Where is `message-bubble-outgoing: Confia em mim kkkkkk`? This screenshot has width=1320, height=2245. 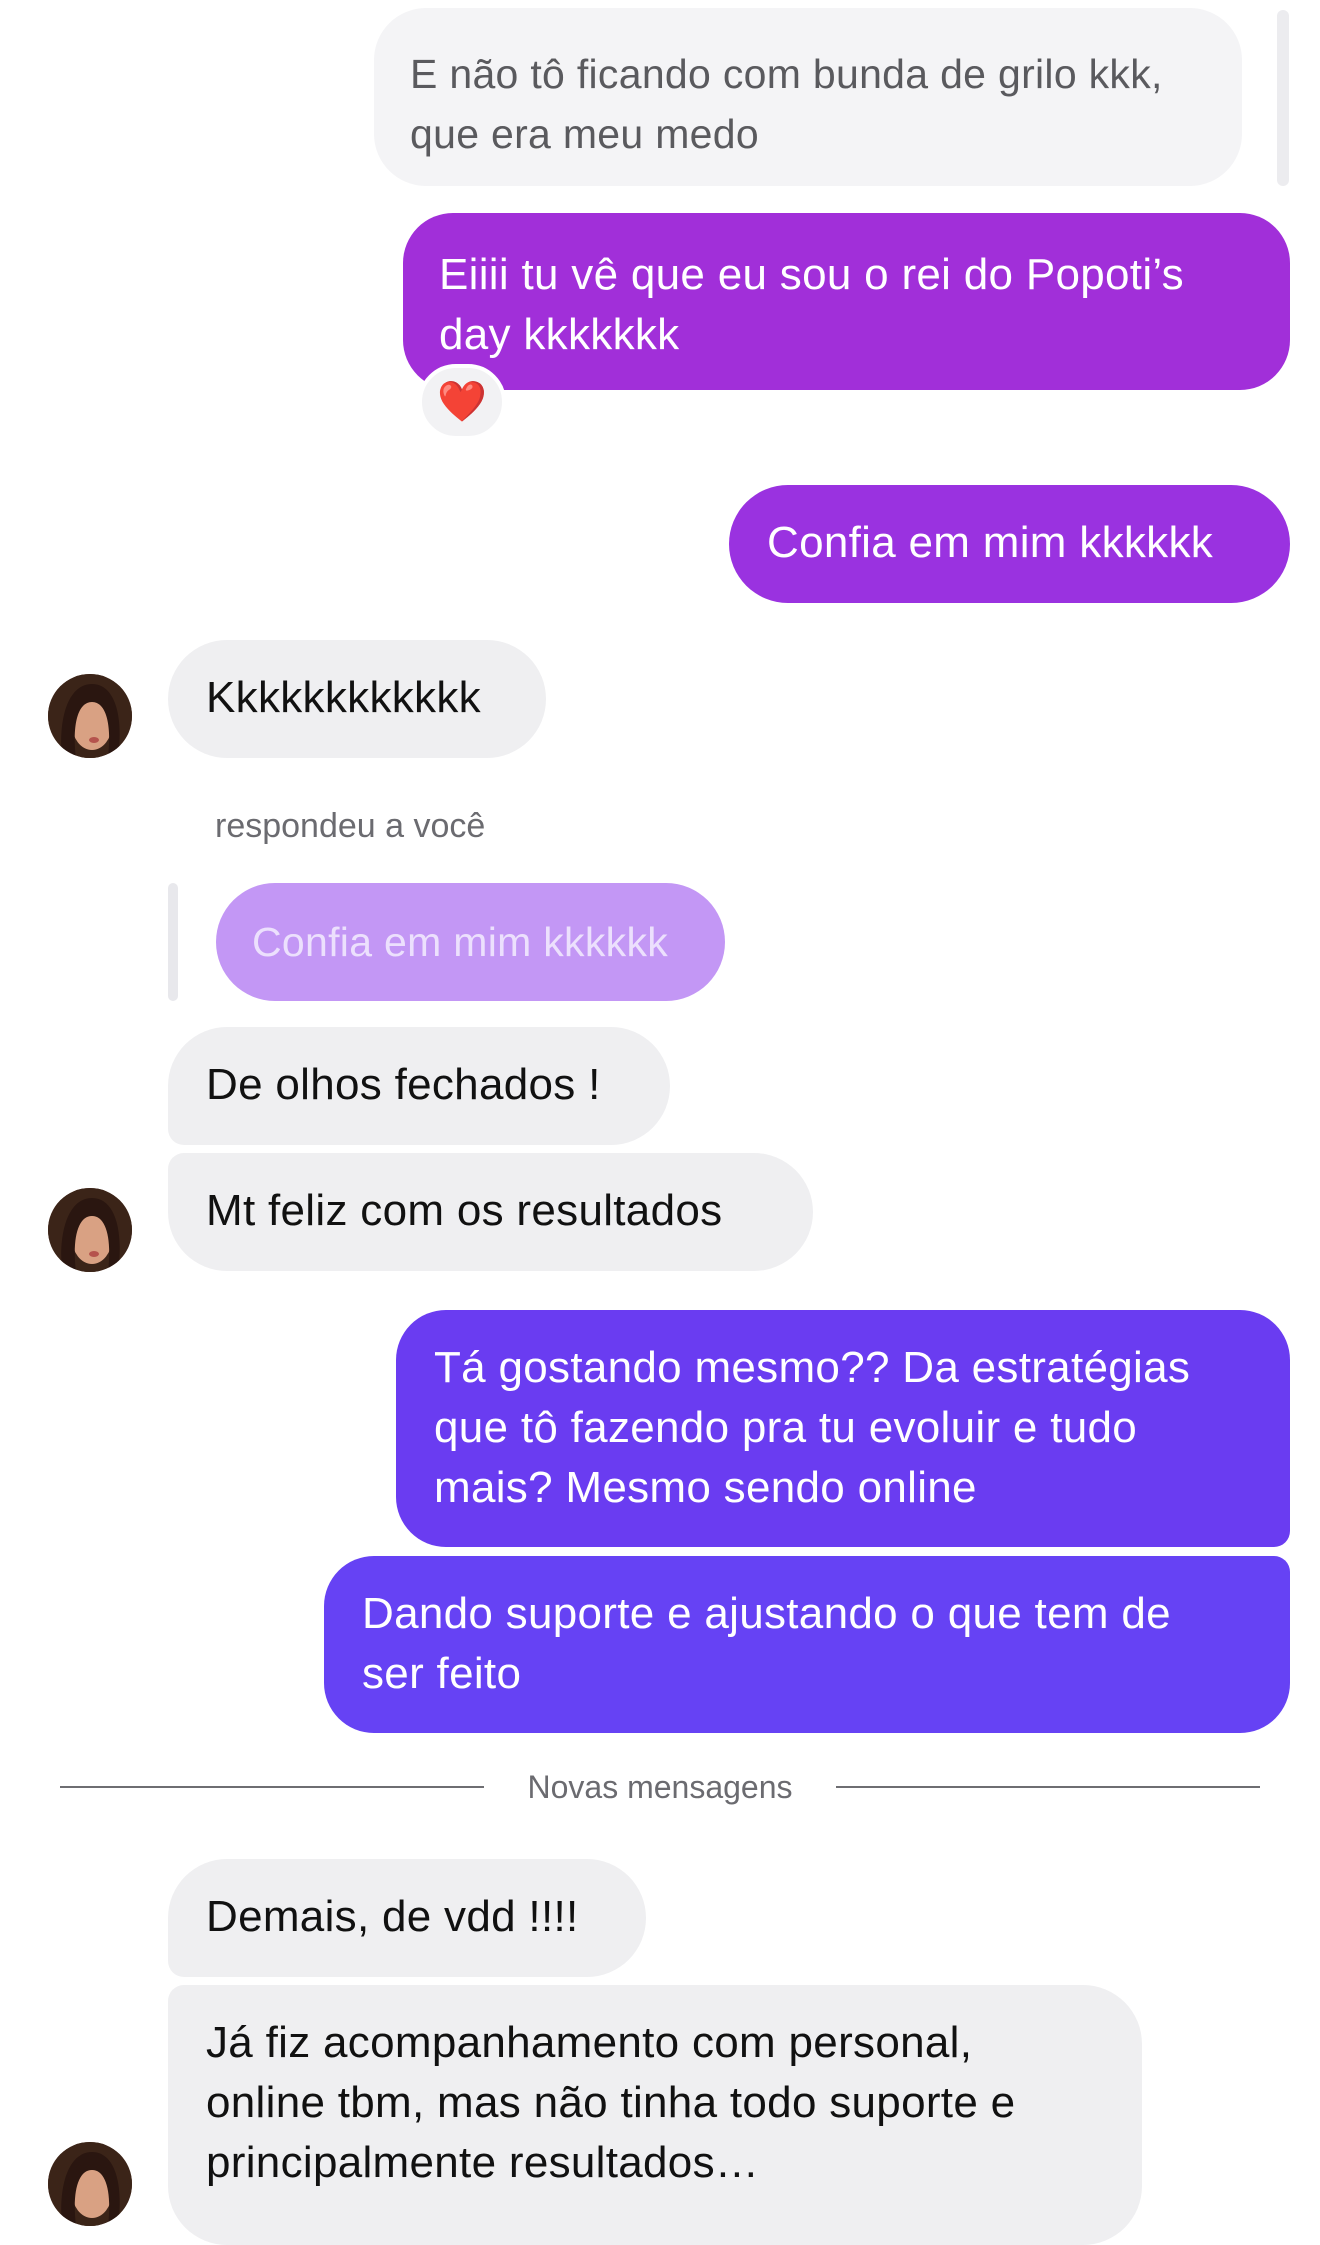 message-bubble-outgoing: Confia em mim kkkkkk is located at coordinates (1009, 544).